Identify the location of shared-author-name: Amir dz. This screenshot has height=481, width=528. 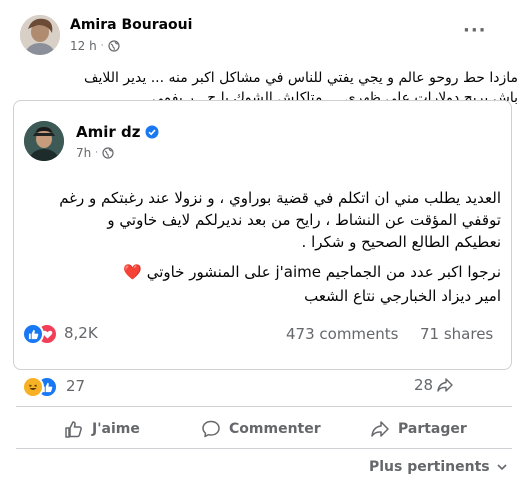
(108, 132).